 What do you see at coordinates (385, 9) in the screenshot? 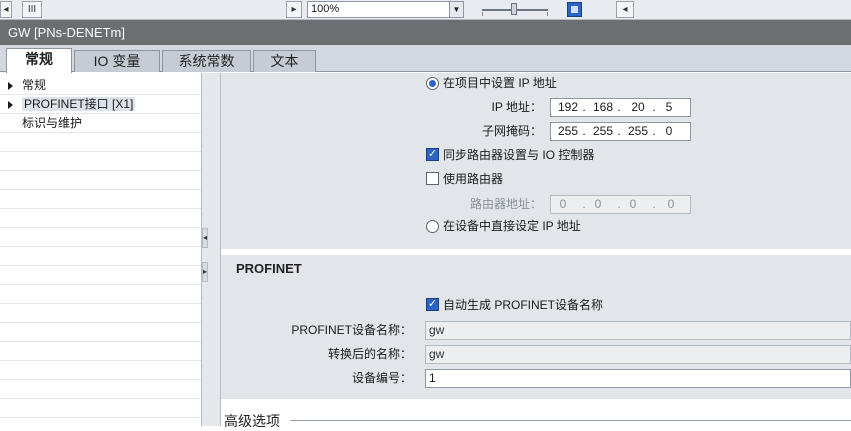
I see `zoom-select: 100% ▼` at bounding box center [385, 9].